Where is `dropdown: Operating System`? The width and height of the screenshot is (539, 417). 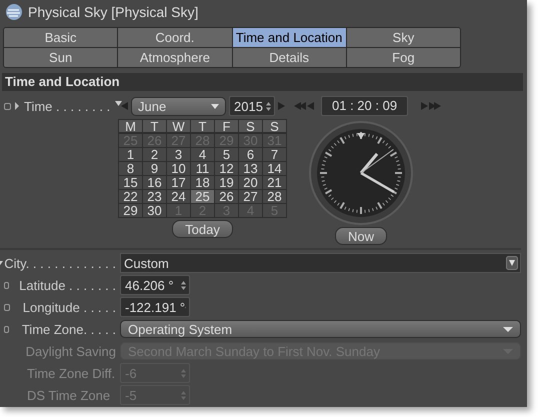
dropdown: Operating System is located at coordinates (320, 329).